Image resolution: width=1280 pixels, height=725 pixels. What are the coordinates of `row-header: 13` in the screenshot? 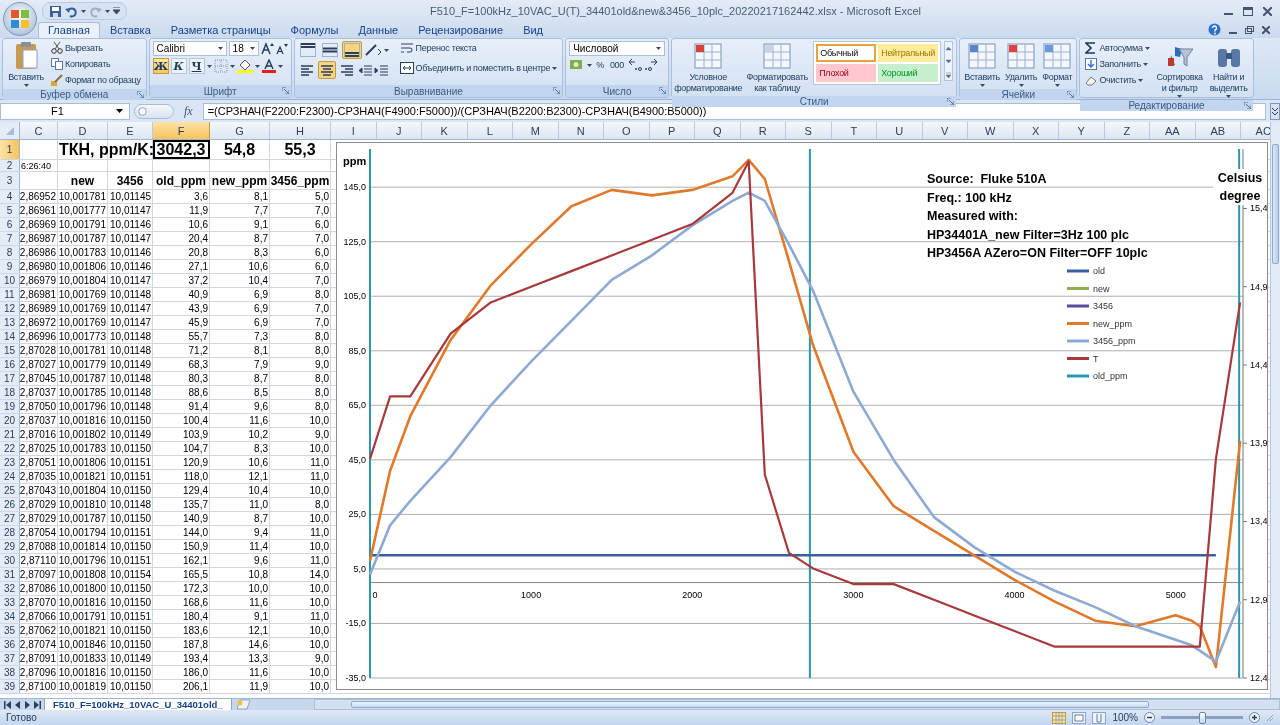 It's located at (10, 322).